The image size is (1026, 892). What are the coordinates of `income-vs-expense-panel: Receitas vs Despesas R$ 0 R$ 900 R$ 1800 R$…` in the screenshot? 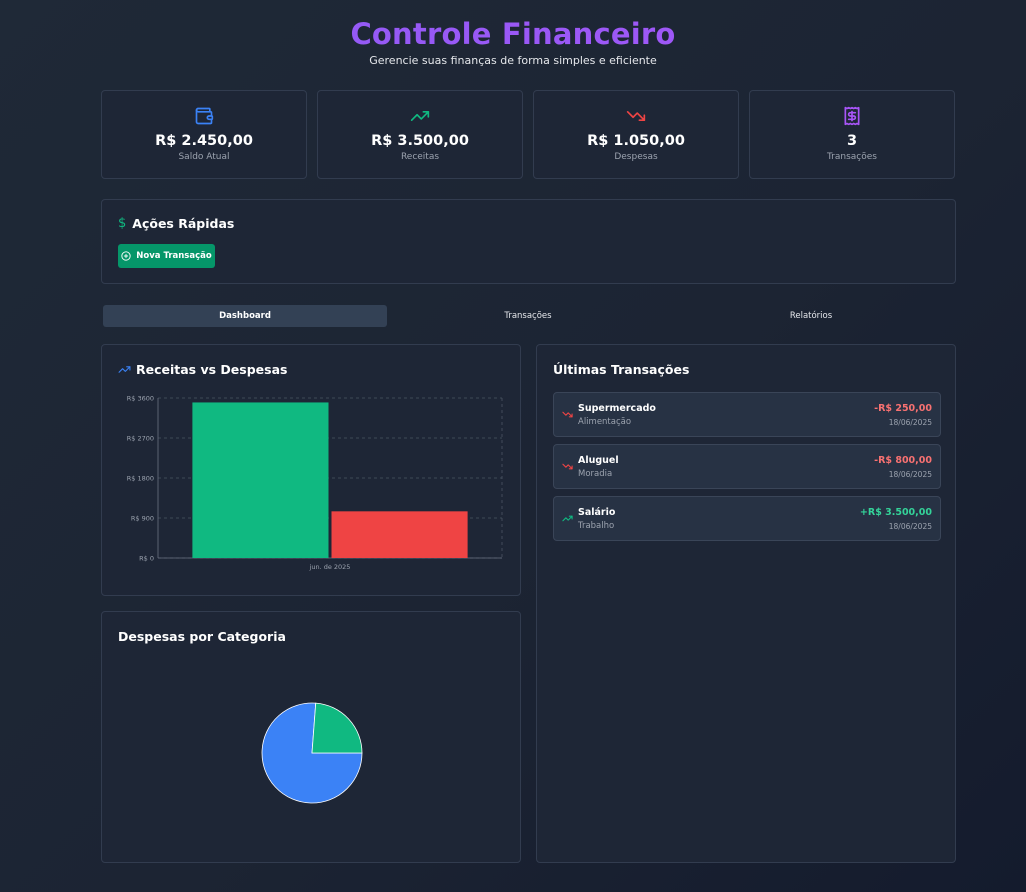 It's located at (311, 470).